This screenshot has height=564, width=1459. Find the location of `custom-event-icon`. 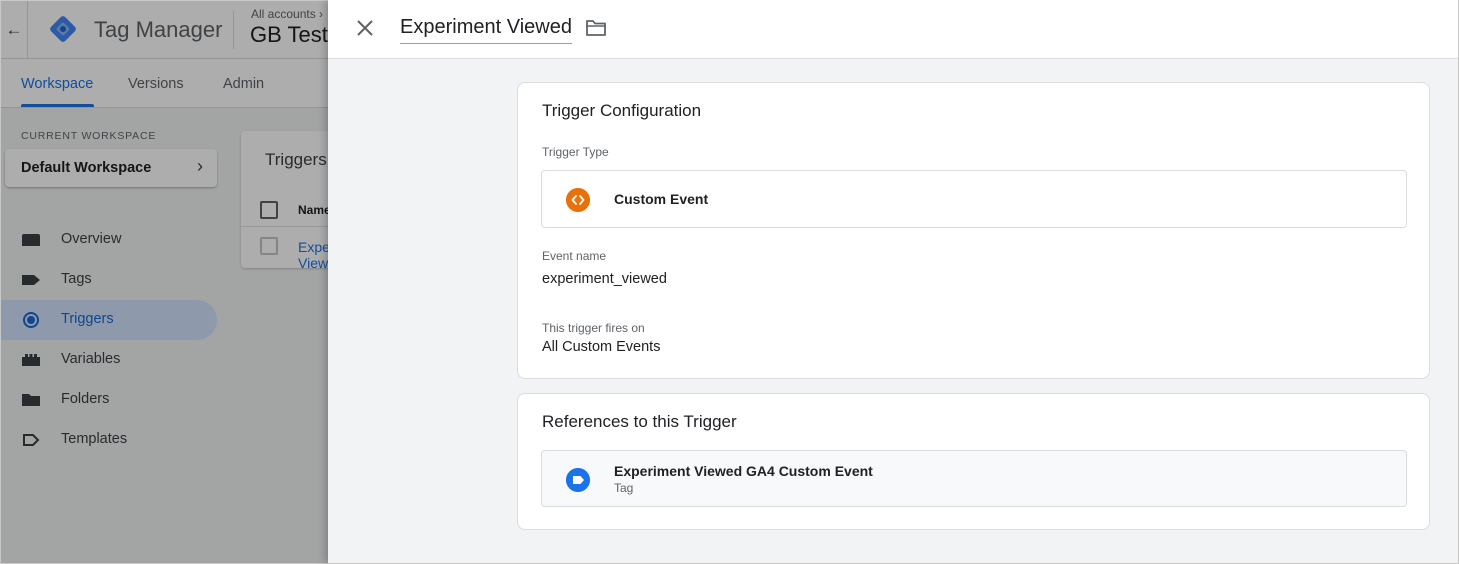

custom-event-icon is located at coordinates (578, 200).